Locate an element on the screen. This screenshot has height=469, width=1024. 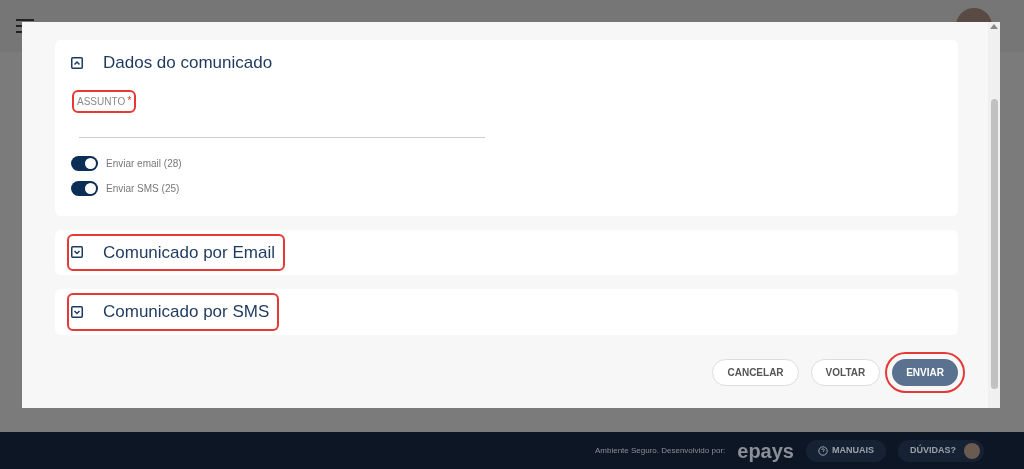
section-title: Comunicado por Email is located at coordinates (189, 252).